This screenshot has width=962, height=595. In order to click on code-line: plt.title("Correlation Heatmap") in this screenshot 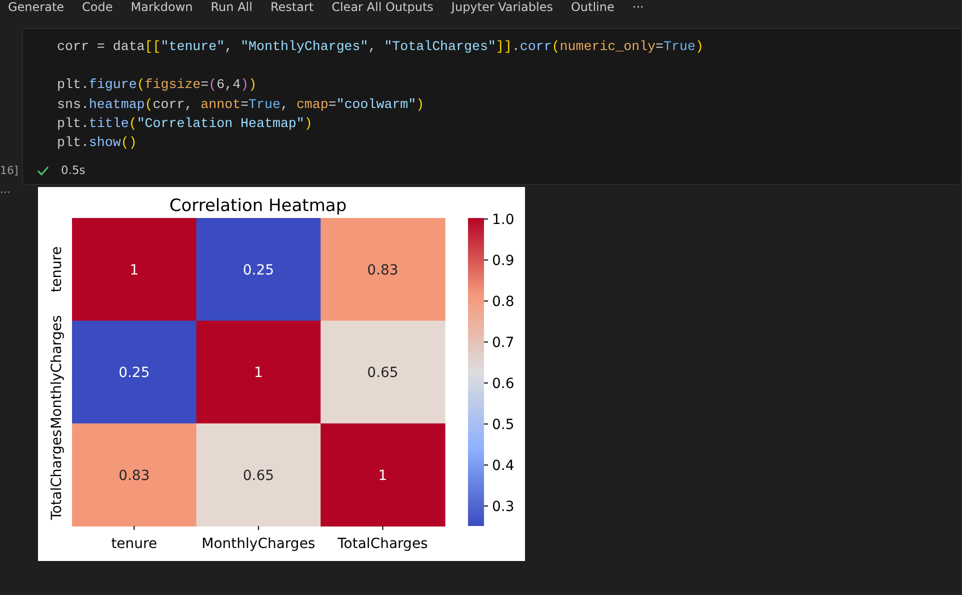, I will do `click(185, 123)`.